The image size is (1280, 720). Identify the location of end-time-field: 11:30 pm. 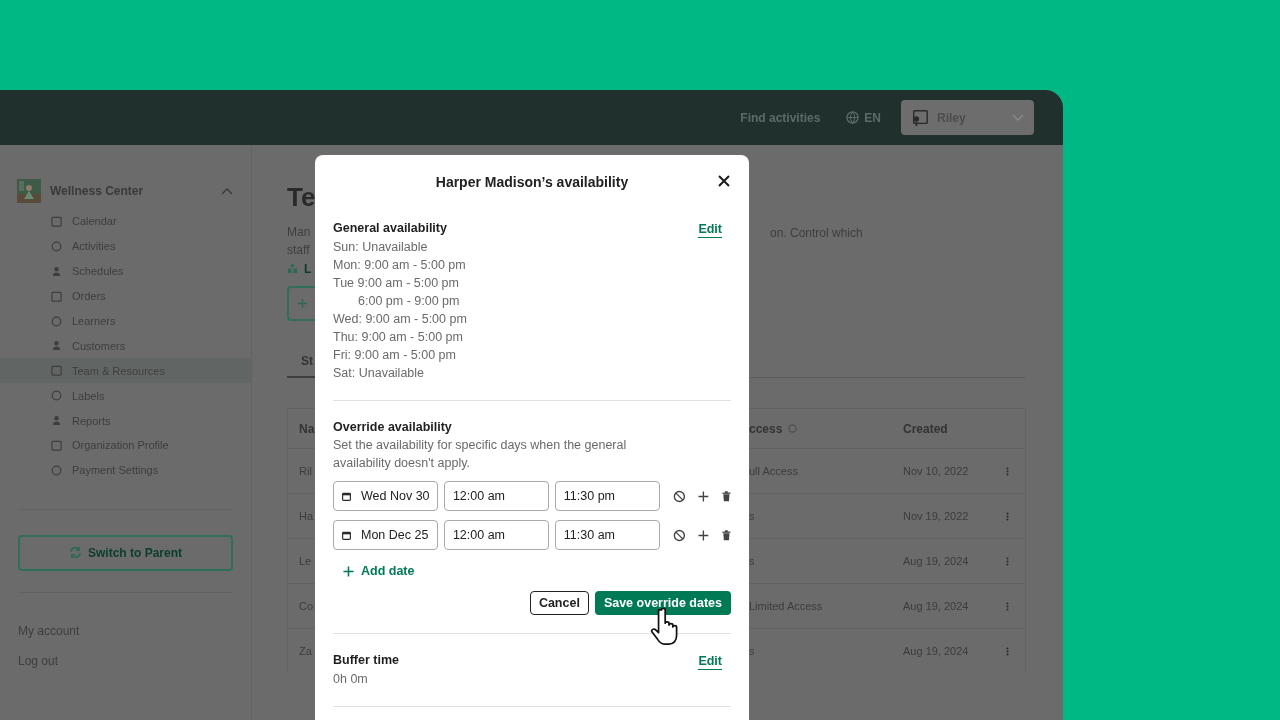
(607, 496).